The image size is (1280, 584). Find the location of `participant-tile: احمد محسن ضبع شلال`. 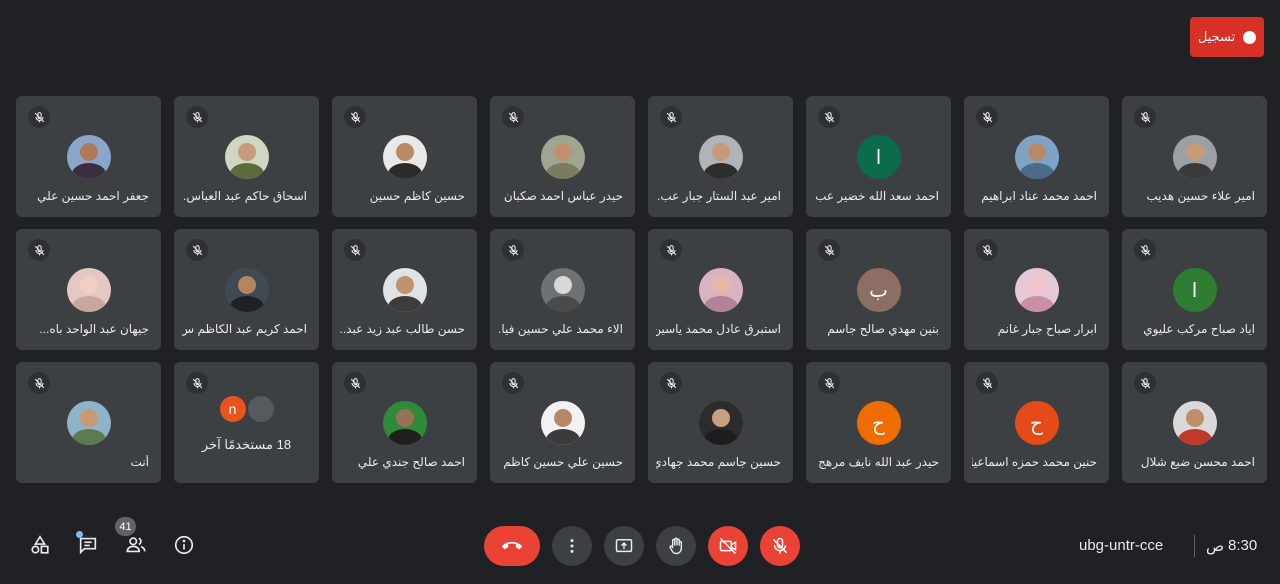

participant-tile: احمد محسن ضبع شلال is located at coordinates (1194, 422).